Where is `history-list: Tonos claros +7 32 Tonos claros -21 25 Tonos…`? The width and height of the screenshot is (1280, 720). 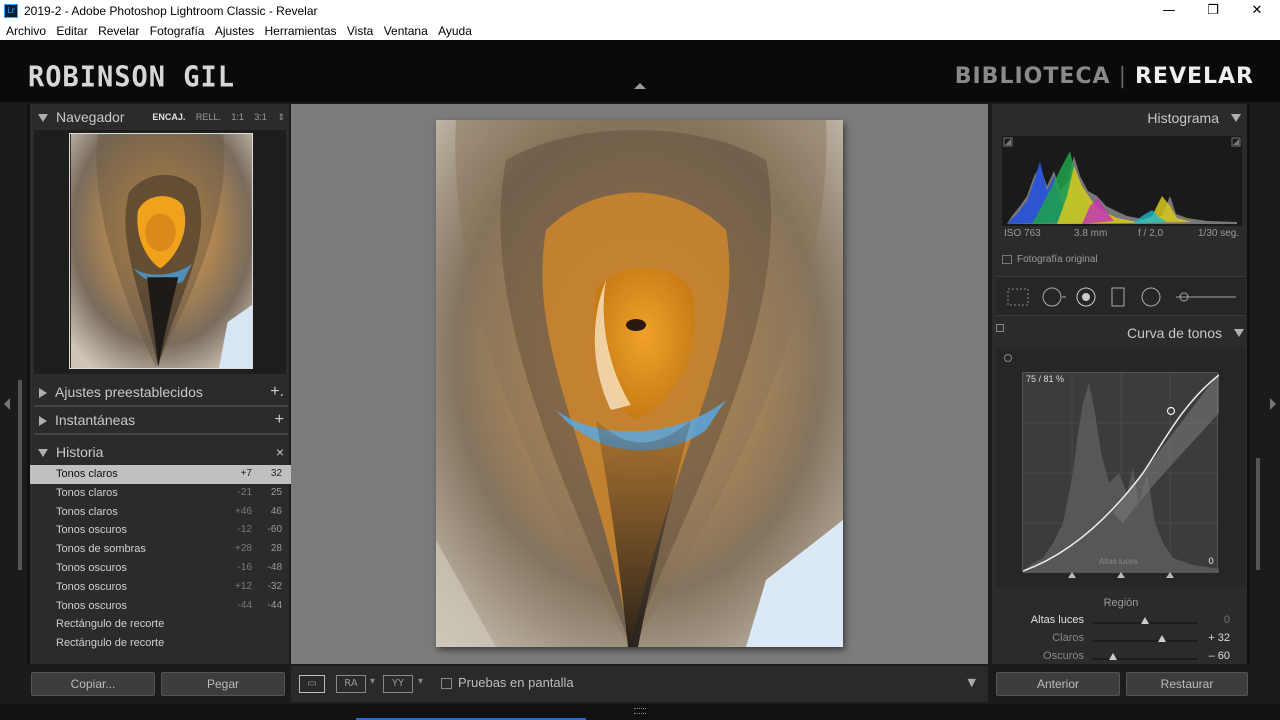 history-list: Tonos claros +7 32 Tonos claros -21 25 Tonos… is located at coordinates (161, 559).